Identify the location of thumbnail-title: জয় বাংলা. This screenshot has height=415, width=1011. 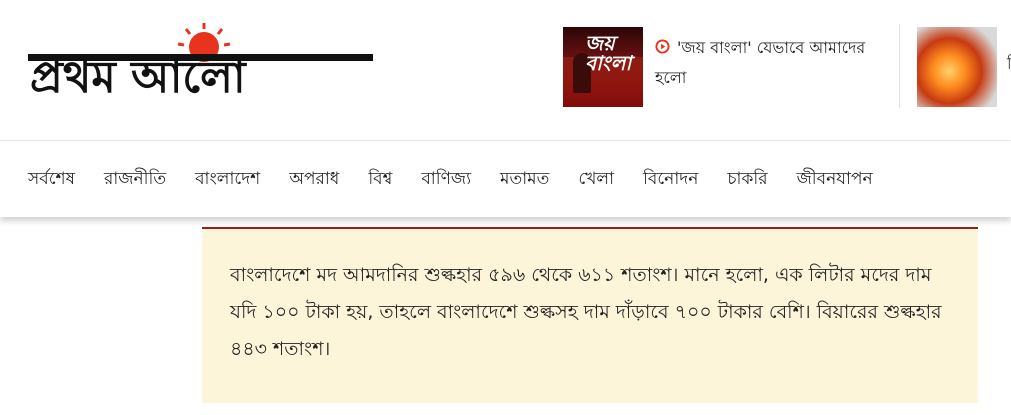
(608, 53).